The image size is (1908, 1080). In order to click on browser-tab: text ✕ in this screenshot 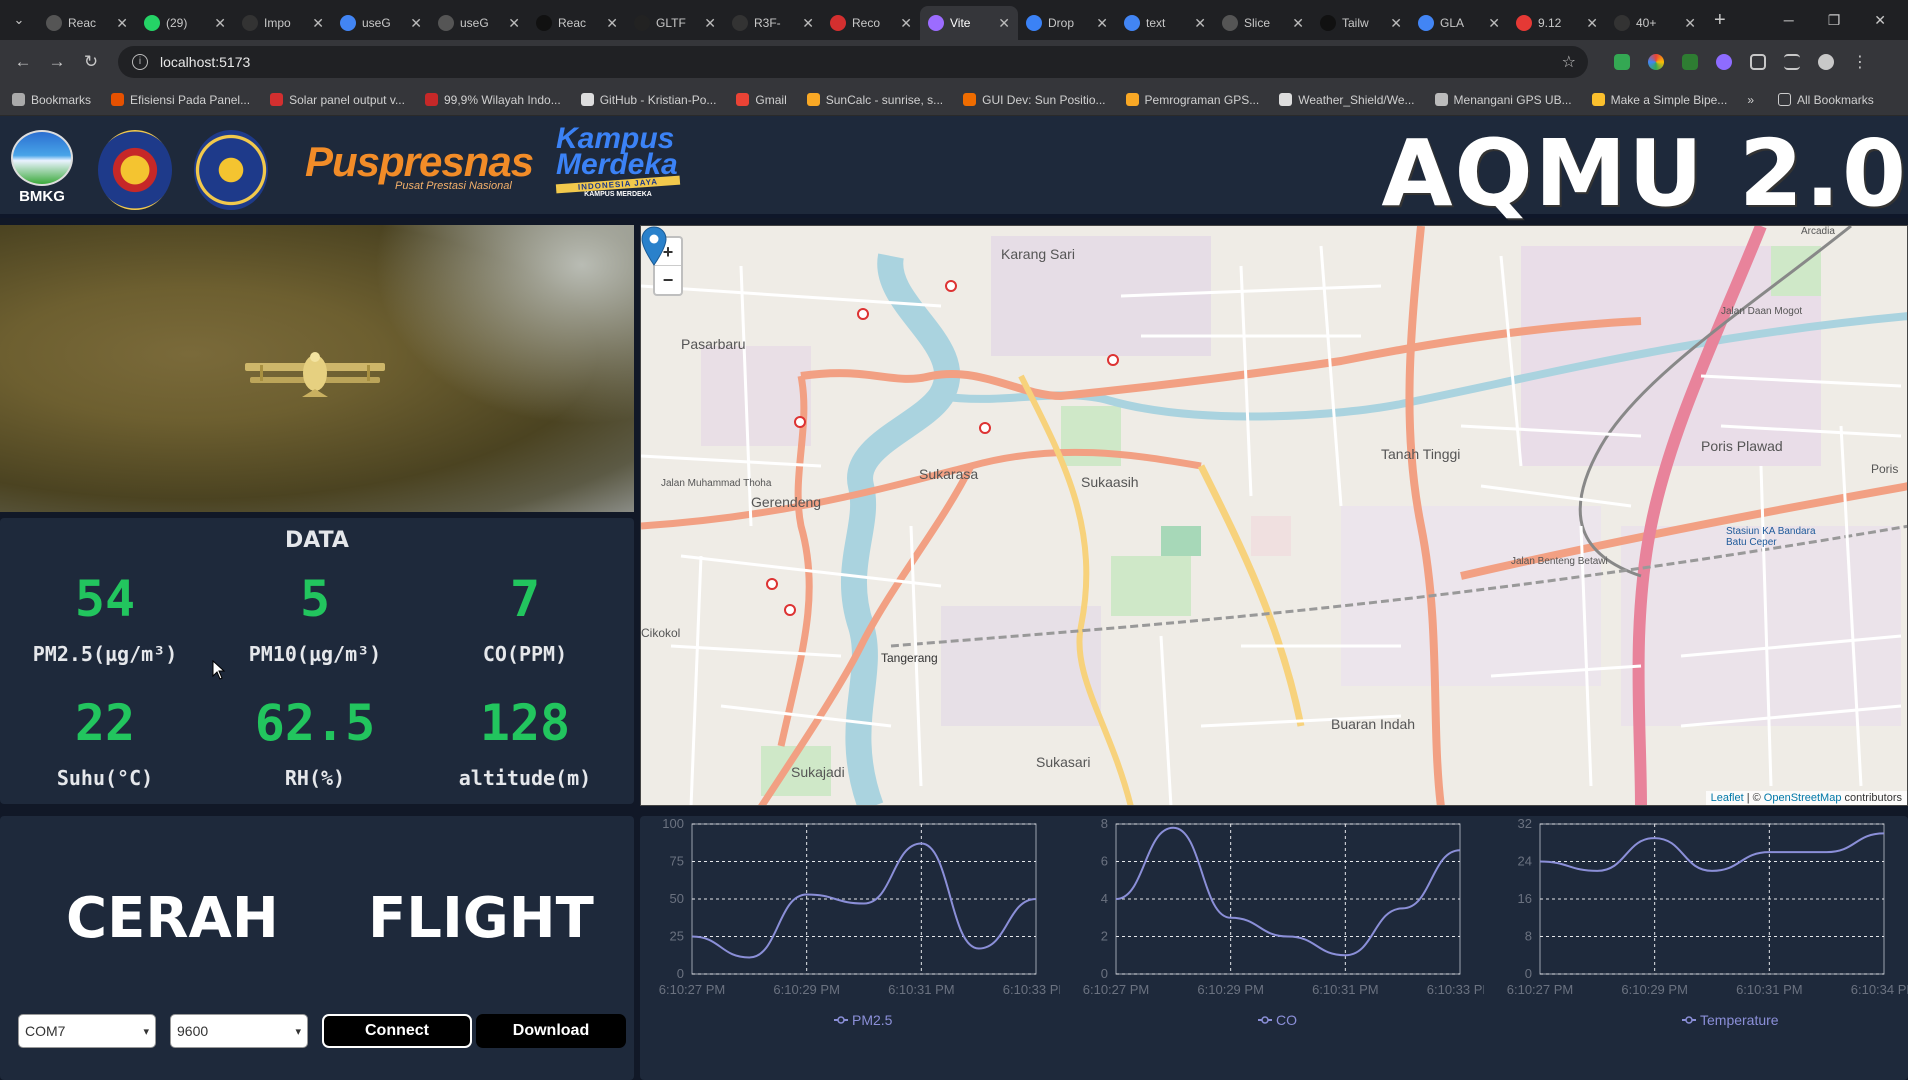, I will do `click(1165, 23)`.